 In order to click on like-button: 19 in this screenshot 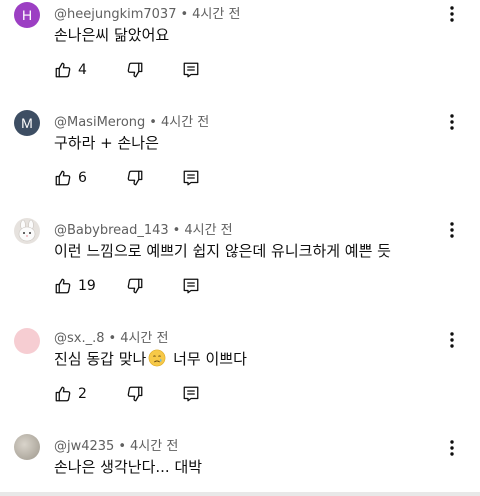, I will do `click(90, 286)`.